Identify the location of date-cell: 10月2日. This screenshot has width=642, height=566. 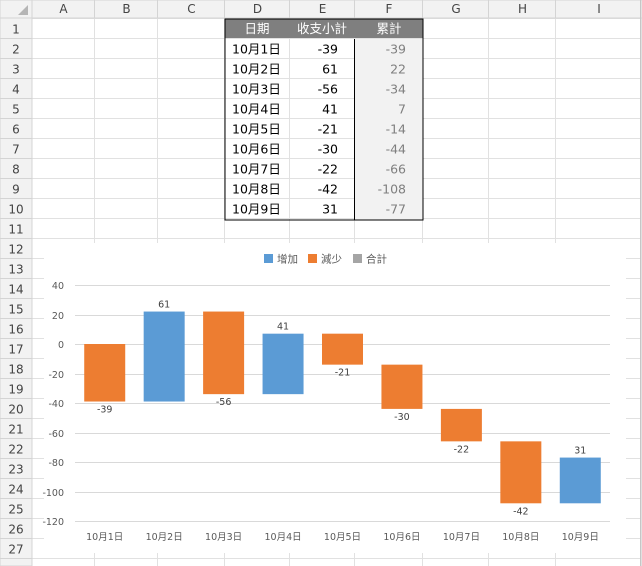
(256, 69).